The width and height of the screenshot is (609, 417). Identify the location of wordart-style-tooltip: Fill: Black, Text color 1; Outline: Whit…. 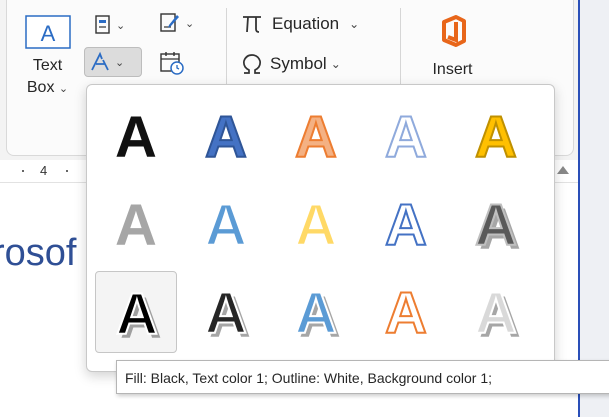
(362, 377).